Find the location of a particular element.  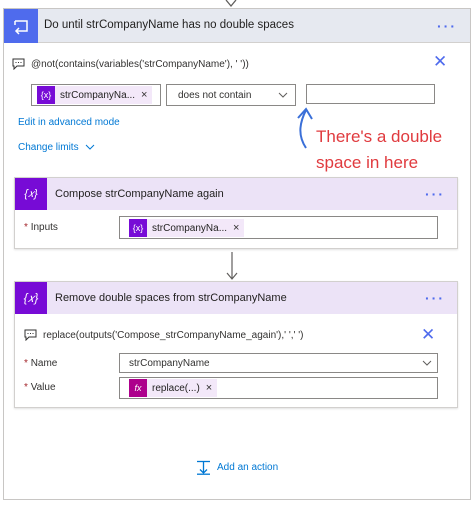

name-label: * Name is located at coordinates (41, 363).